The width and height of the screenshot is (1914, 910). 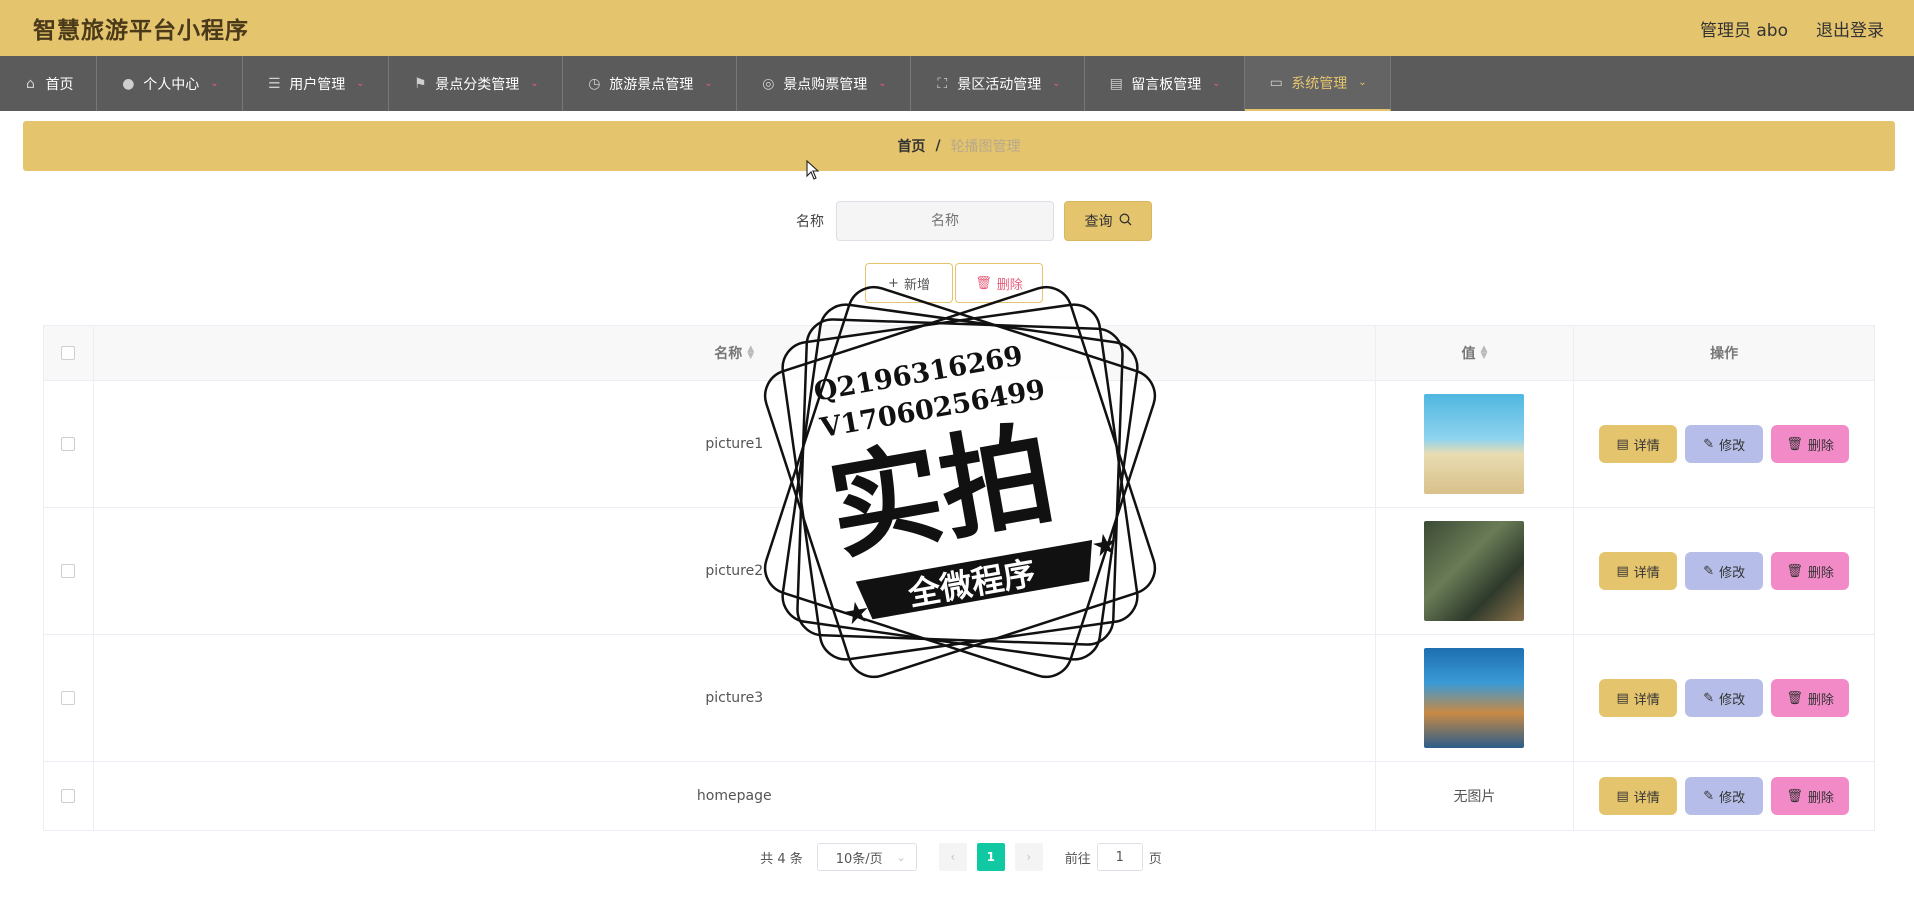 I want to click on header-name-label: 名称, so click(x=728, y=354).